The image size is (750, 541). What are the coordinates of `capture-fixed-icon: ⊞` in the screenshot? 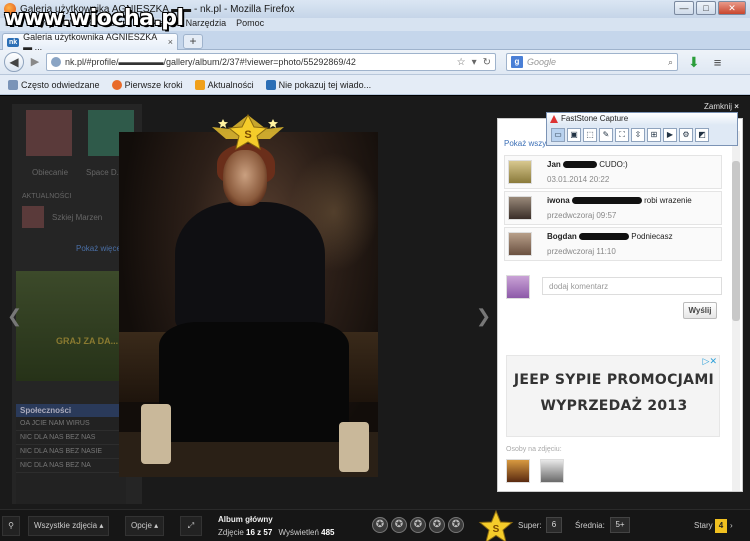 It's located at (654, 135).